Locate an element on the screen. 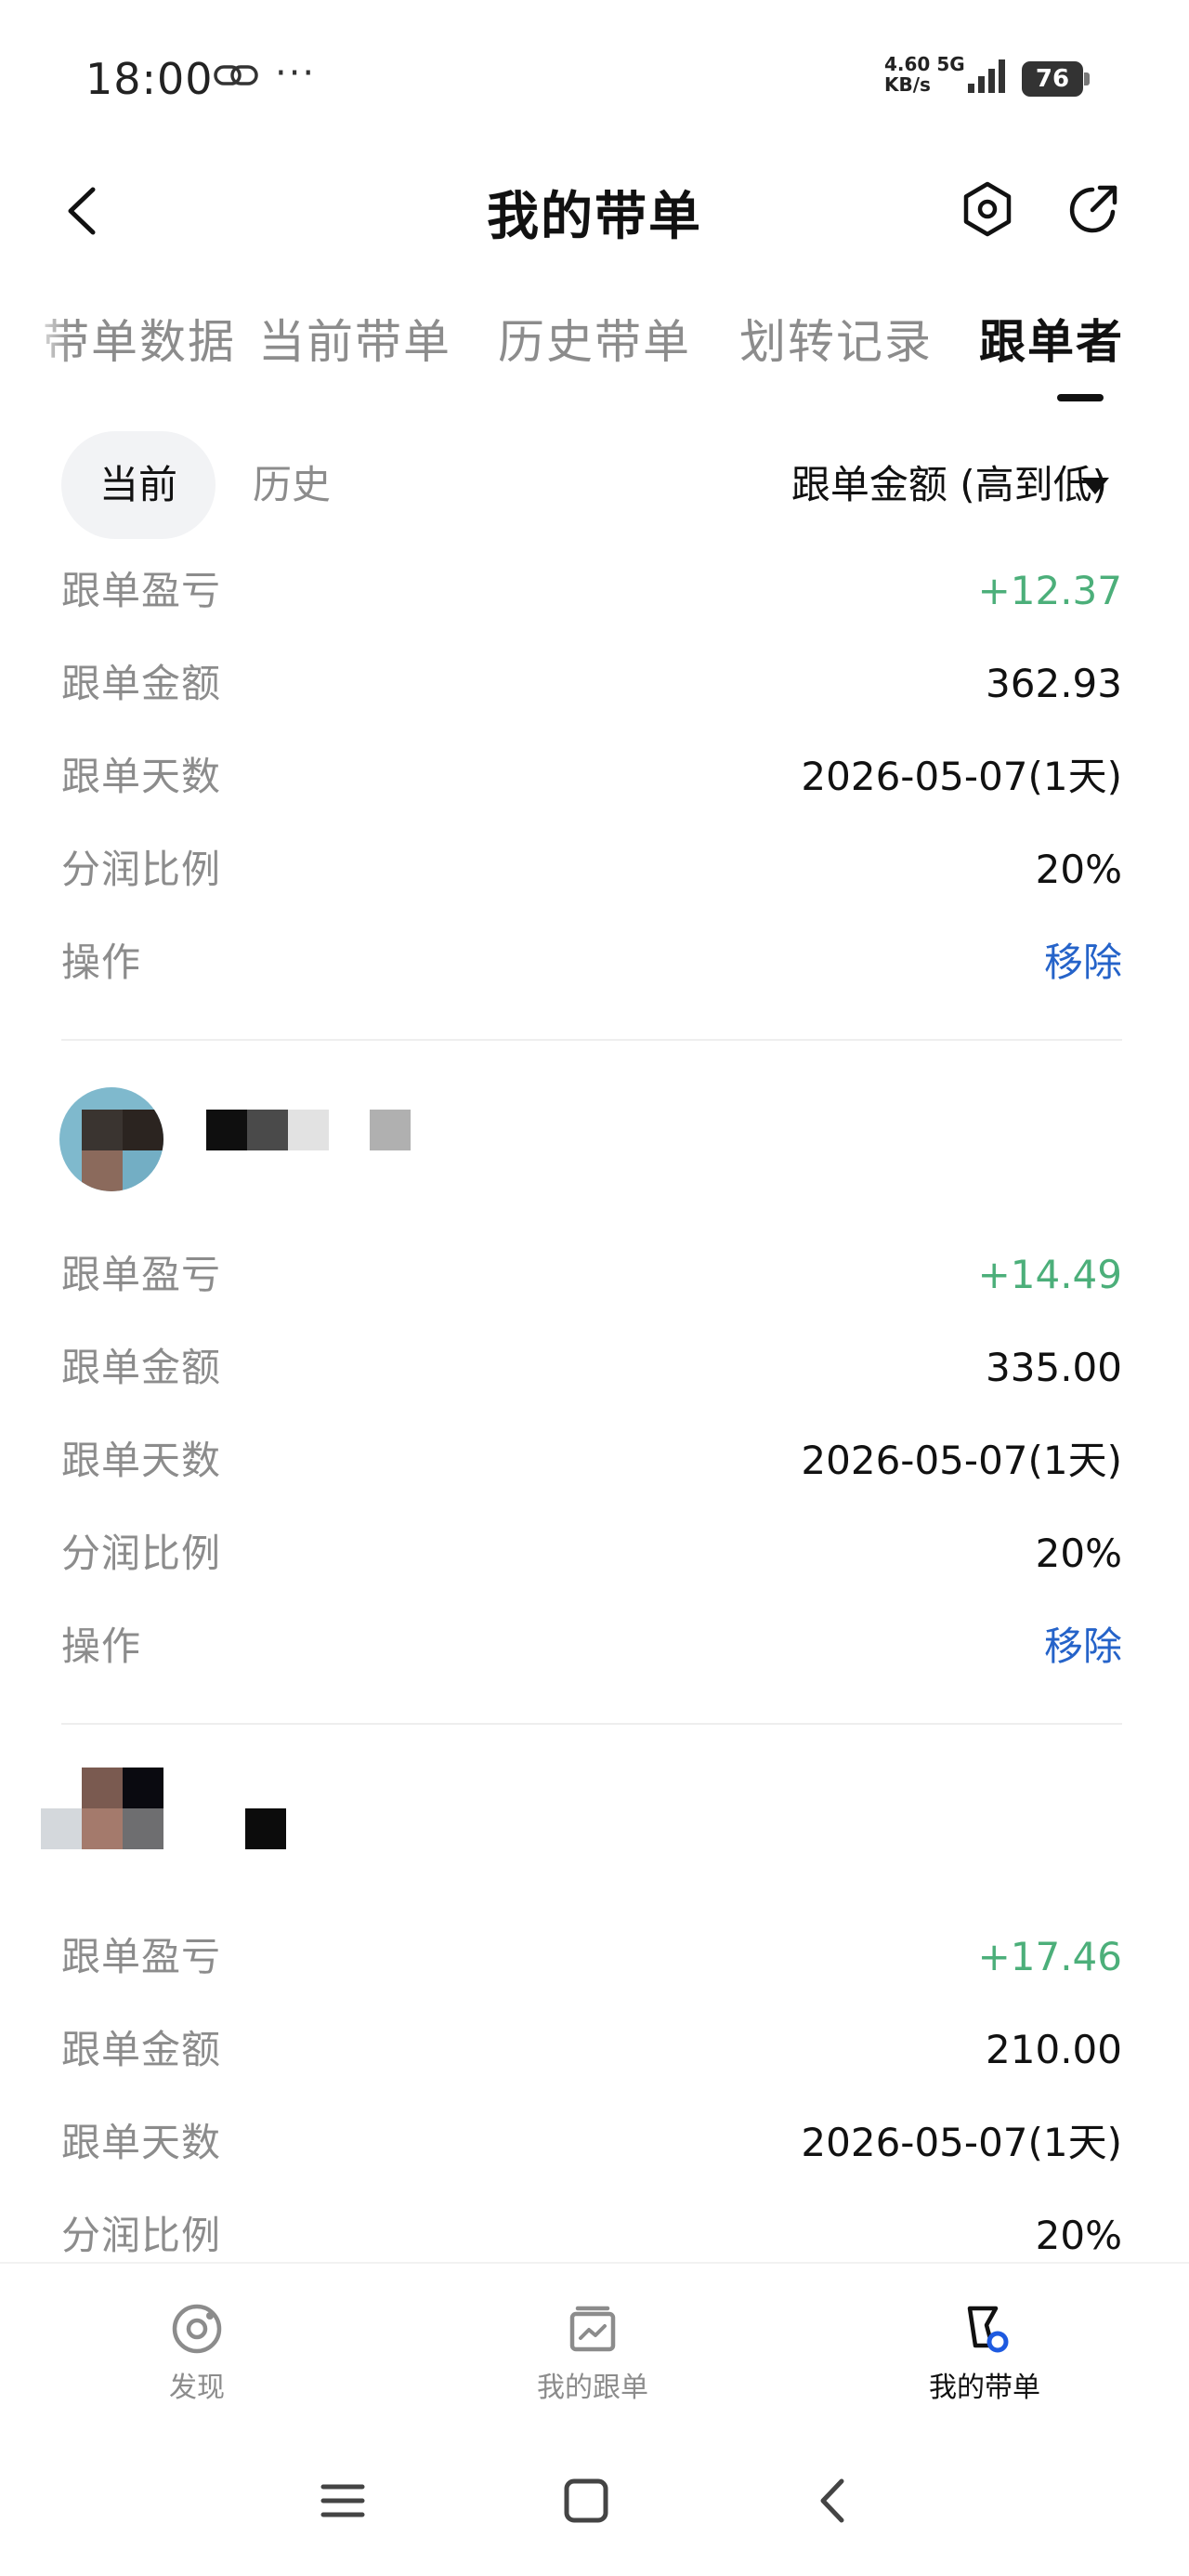 The width and height of the screenshot is (1189, 2576). status-more-icon: ··· is located at coordinates (296, 73).